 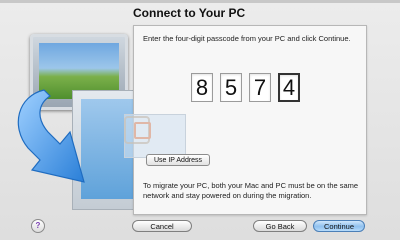 What do you see at coordinates (137, 130) in the screenshot?
I see `migration-logo-watermark` at bounding box center [137, 130].